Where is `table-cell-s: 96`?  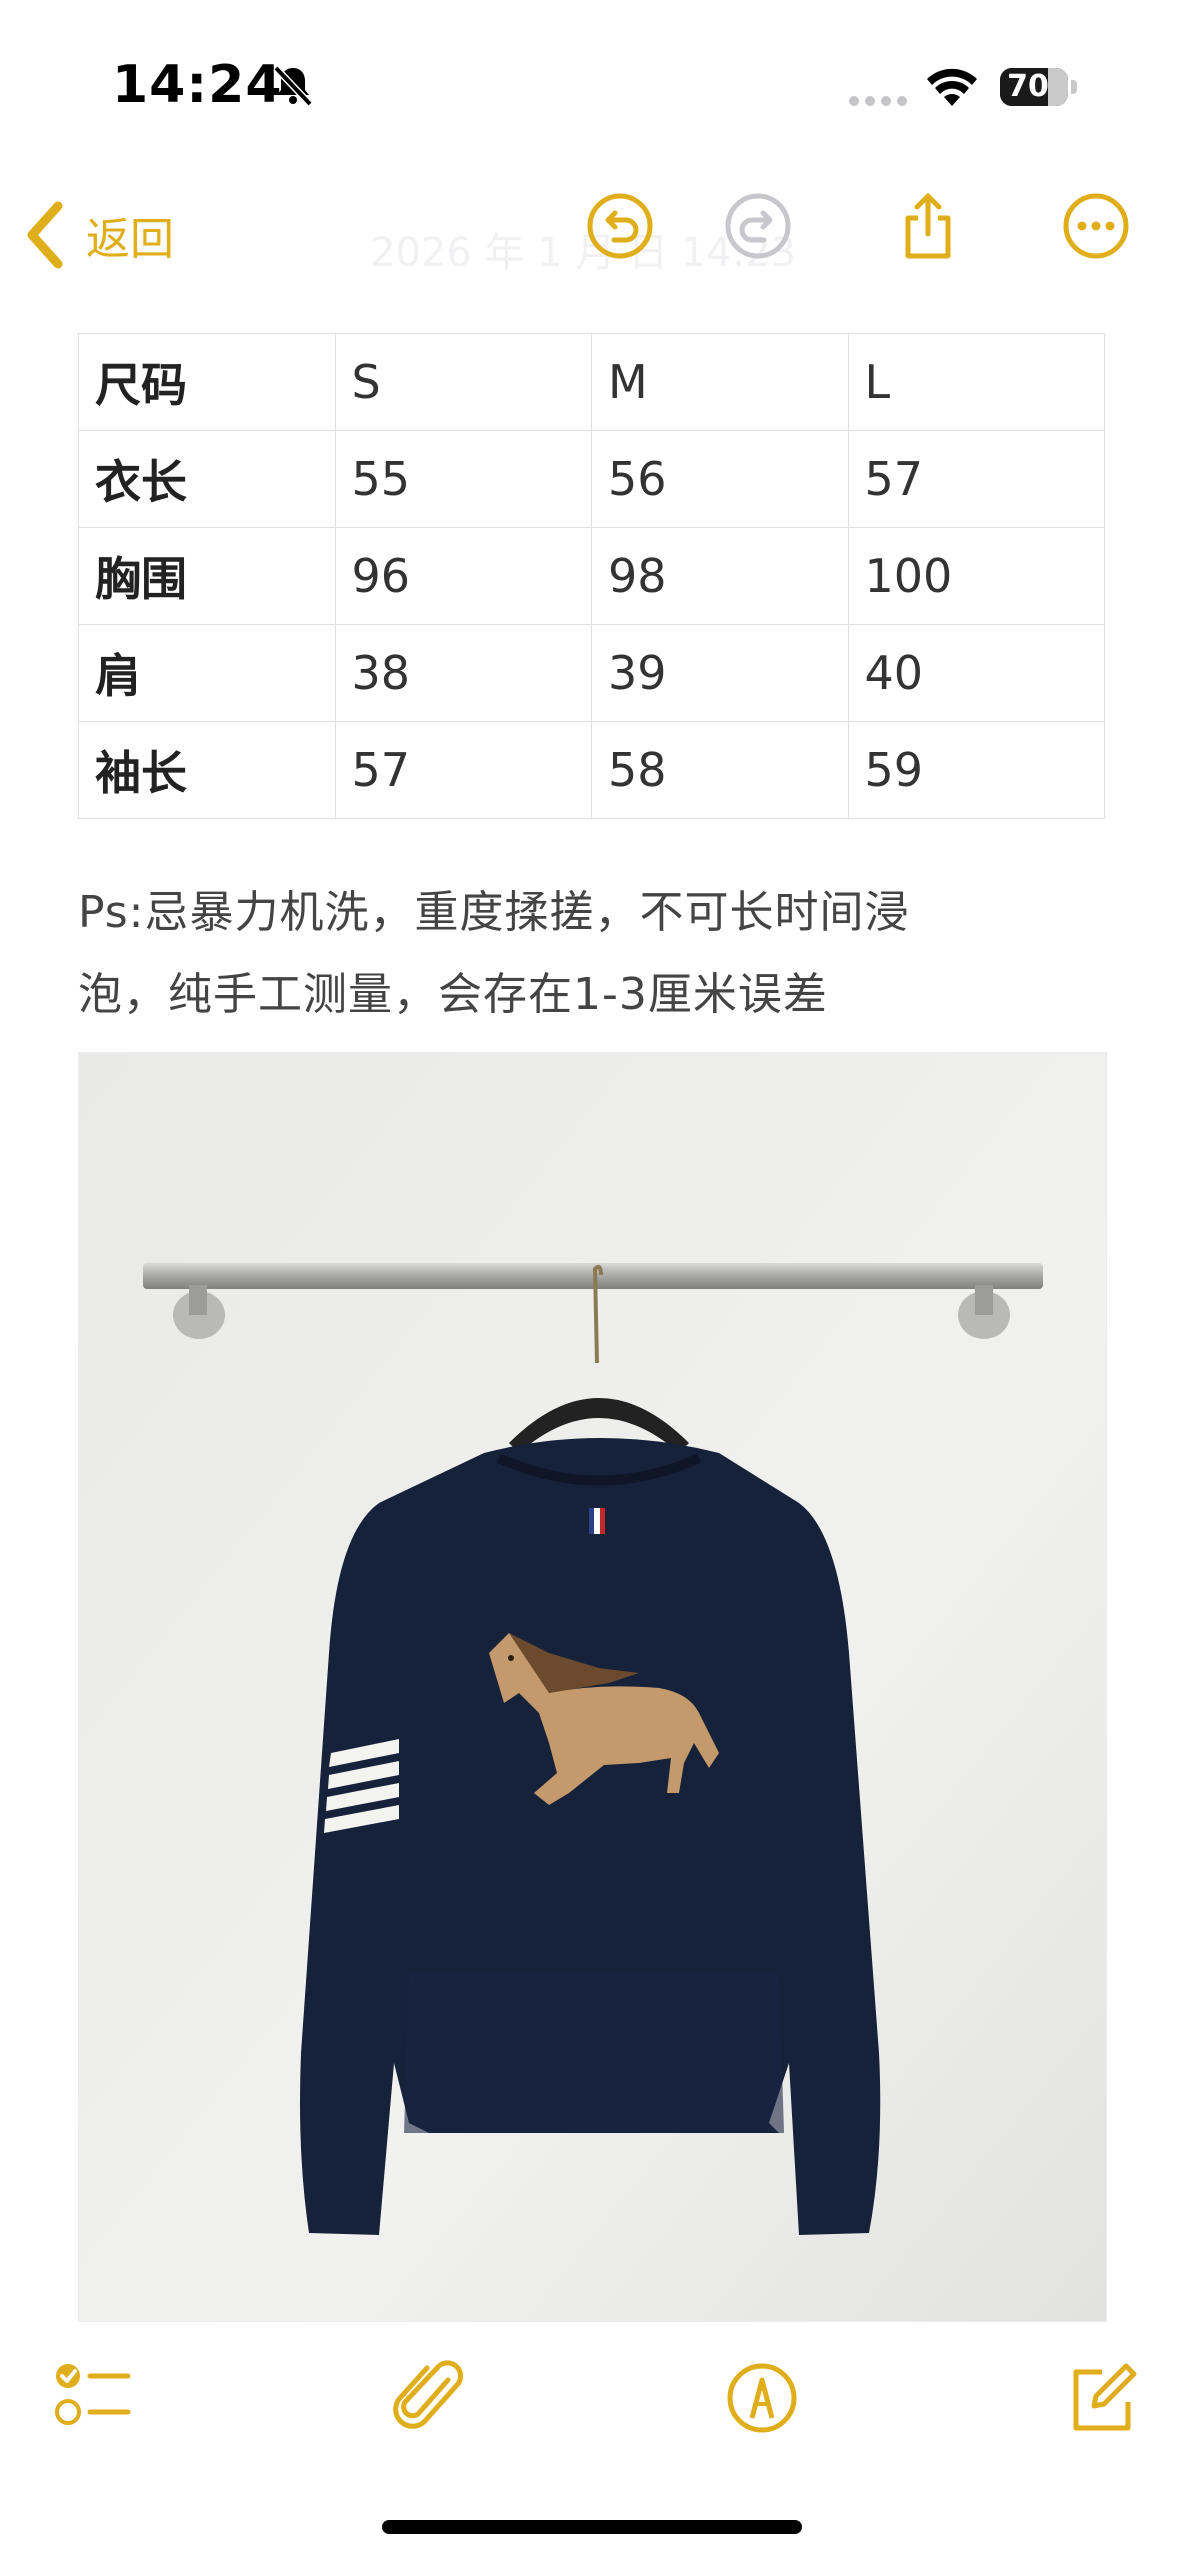
table-cell-s: 96 is located at coordinates (463, 576).